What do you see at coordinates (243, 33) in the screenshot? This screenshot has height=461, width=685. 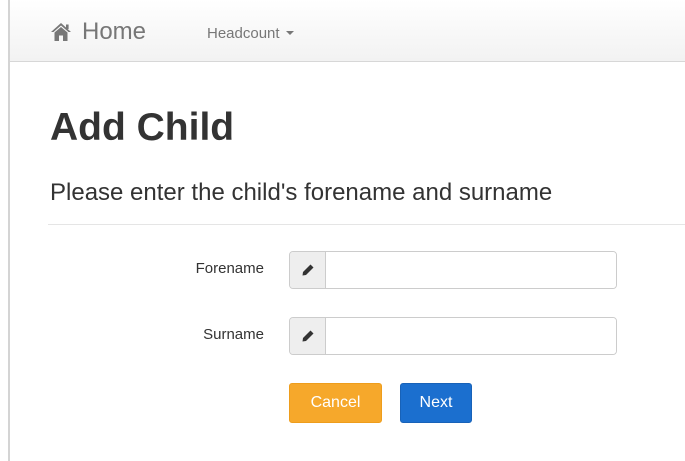 I see `headcount-label: Headcount` at bounding box center [243, 33].